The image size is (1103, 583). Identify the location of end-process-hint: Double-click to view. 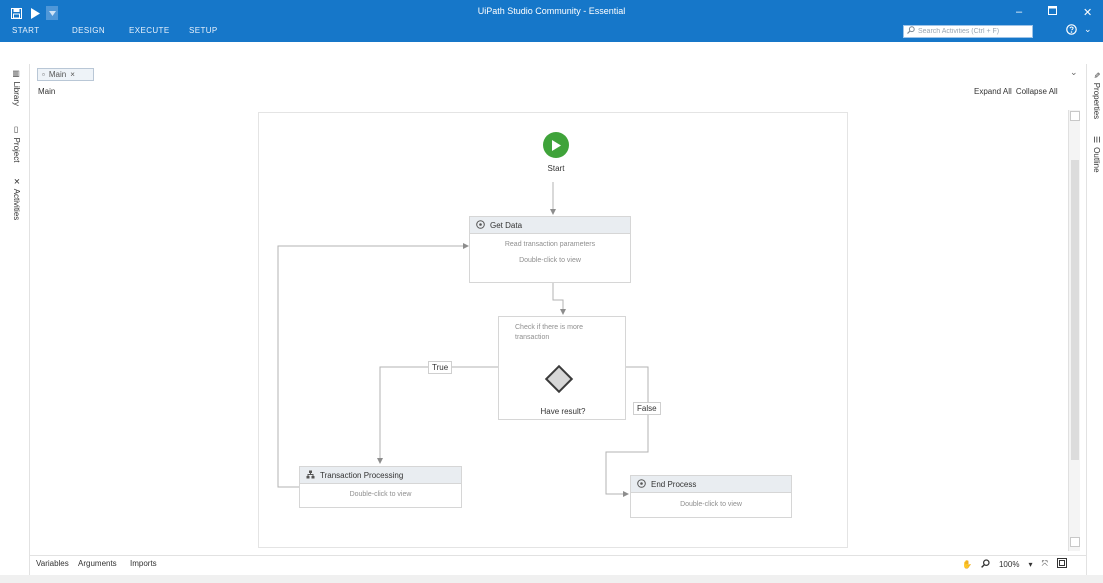
(711, 504).